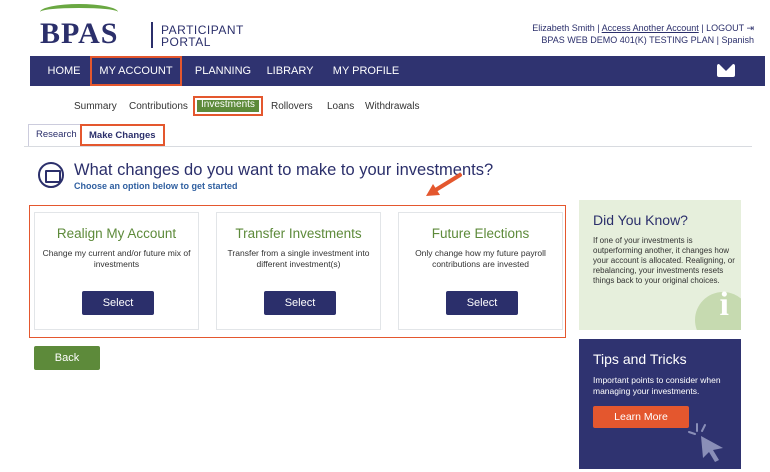 The image size is (770, 472). I want to click on back-button: Back, so click(67, 358).